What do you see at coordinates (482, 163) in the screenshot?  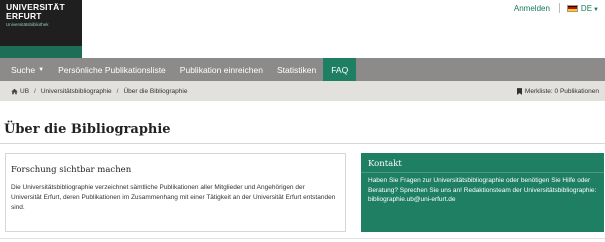 I see `contact-card-title: Kontakt` at bounding box center [482, 163].